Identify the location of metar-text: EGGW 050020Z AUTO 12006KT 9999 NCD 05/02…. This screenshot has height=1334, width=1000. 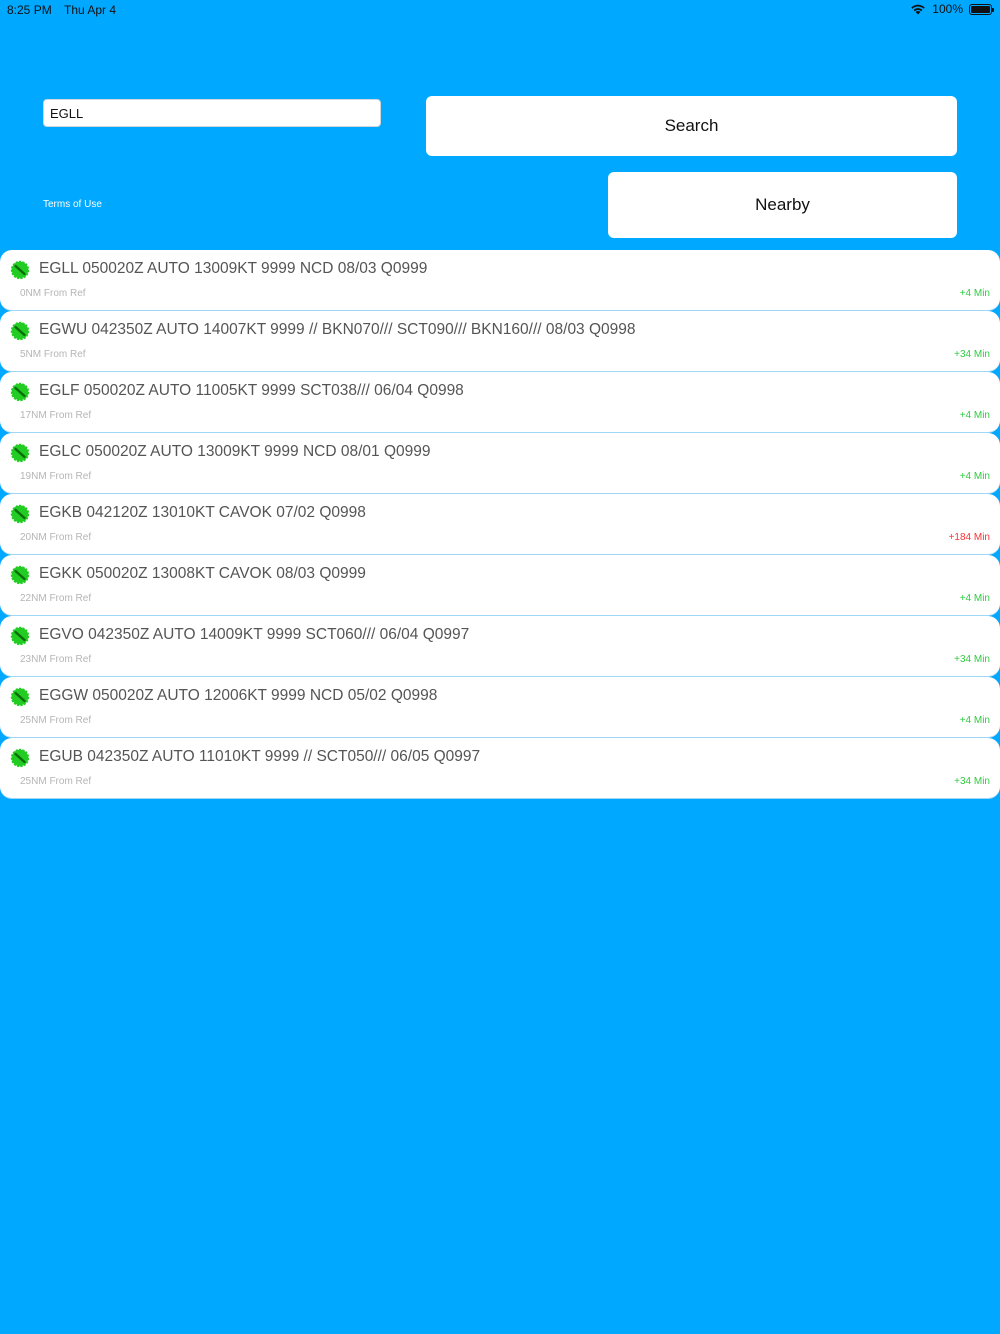
(238, 695).